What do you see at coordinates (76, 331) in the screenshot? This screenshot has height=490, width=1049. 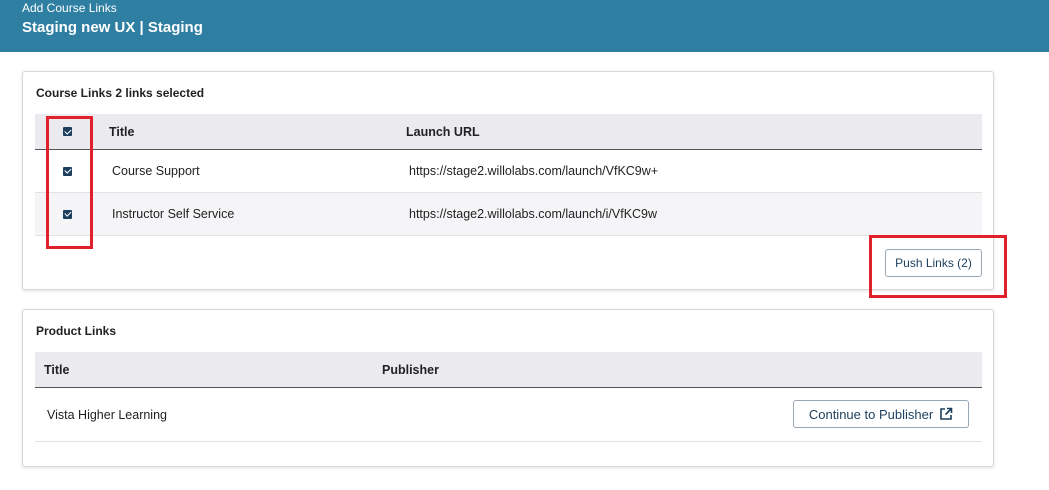 I see `product-links-title: Product Links` at bounding box center [76, 331].